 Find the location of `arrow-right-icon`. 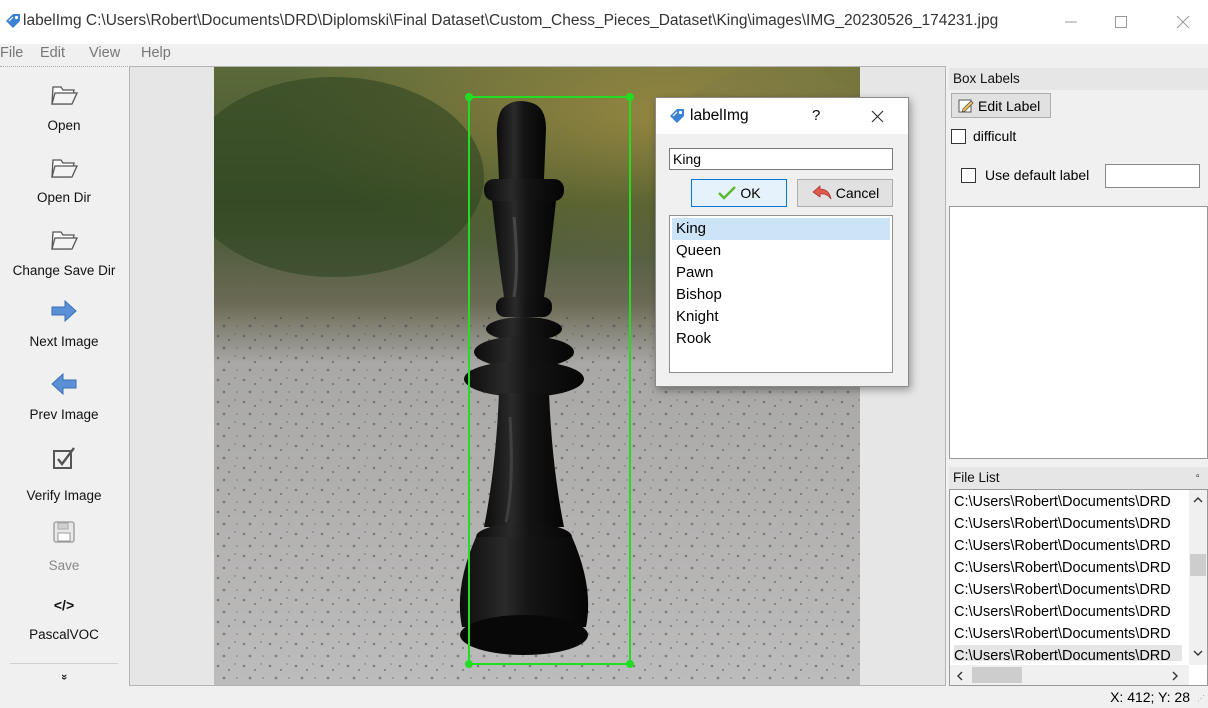

arrow-right-icon is located at coordinates (64, 311).